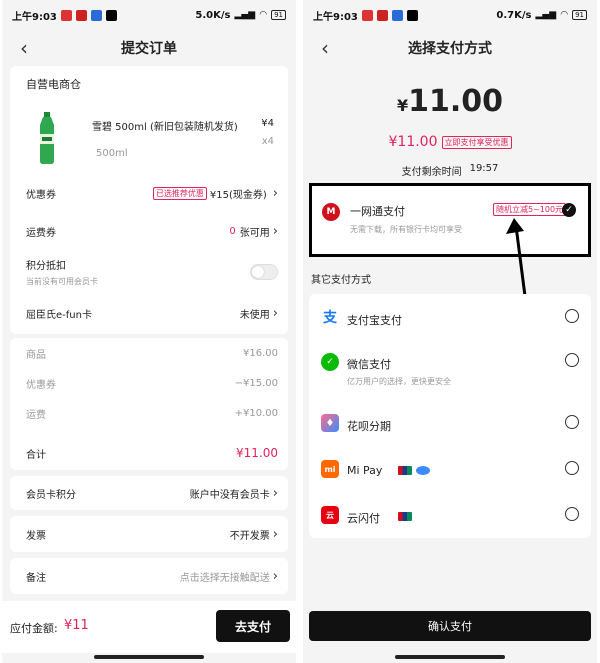  Describe the element at coordinates (476, 142) in the screenshot. I see `promo-tag: 立即支付享受优惠` at that location.